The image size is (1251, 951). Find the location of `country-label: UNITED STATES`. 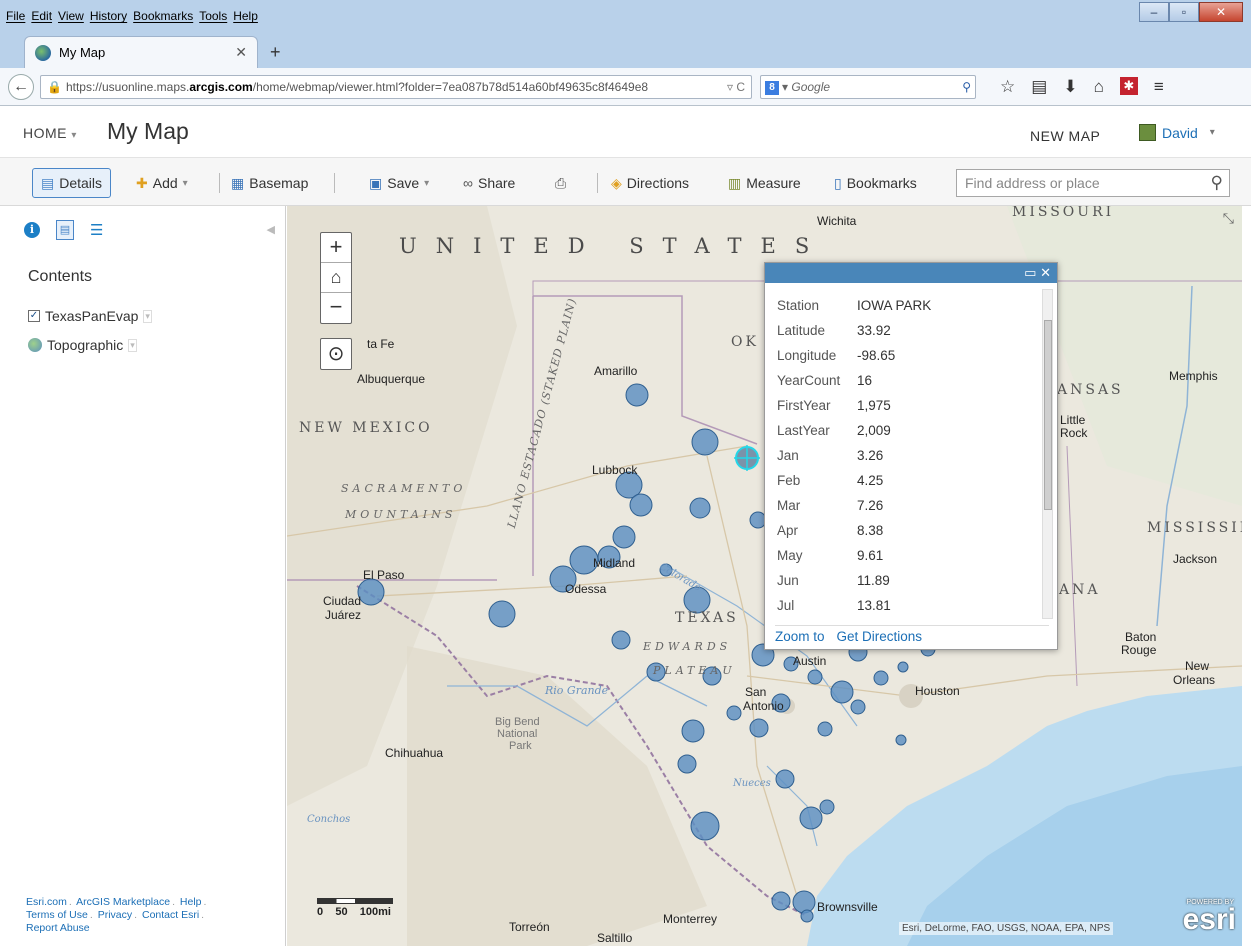

country-label: UNITED STATES is located at coordinates (614, 246).